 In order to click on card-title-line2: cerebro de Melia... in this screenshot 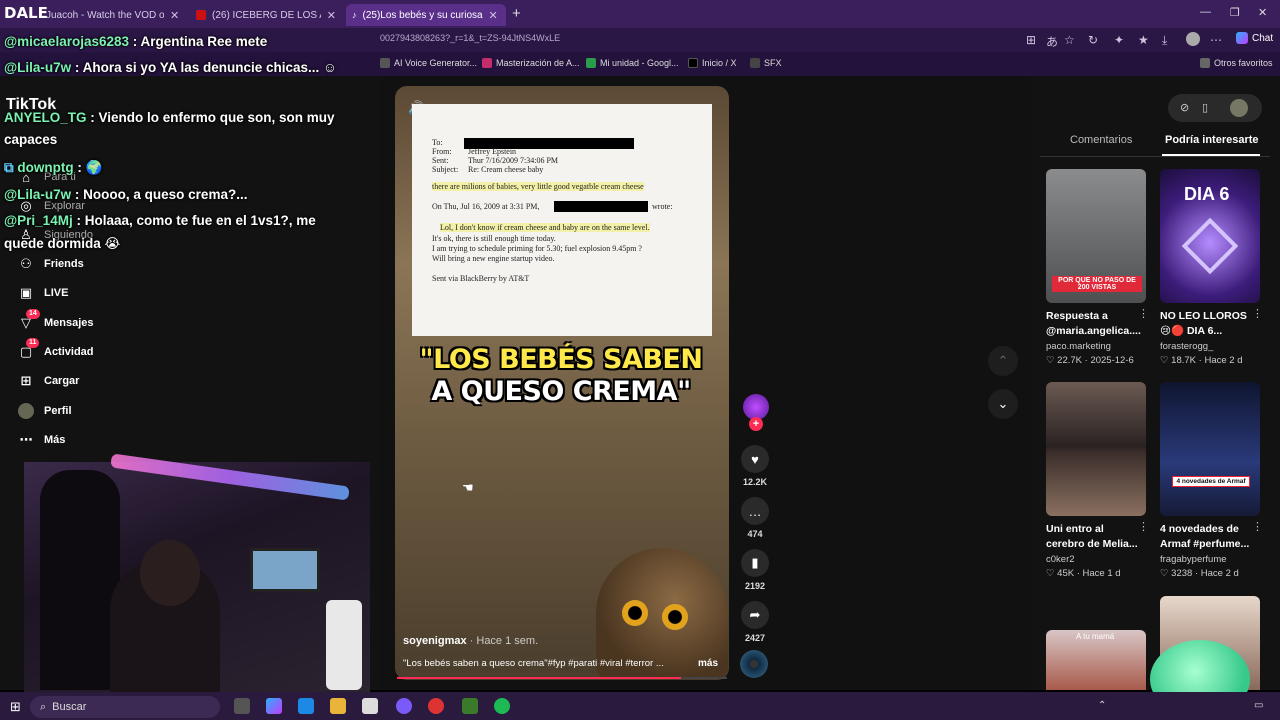, I will do `click(1096, 544)`.